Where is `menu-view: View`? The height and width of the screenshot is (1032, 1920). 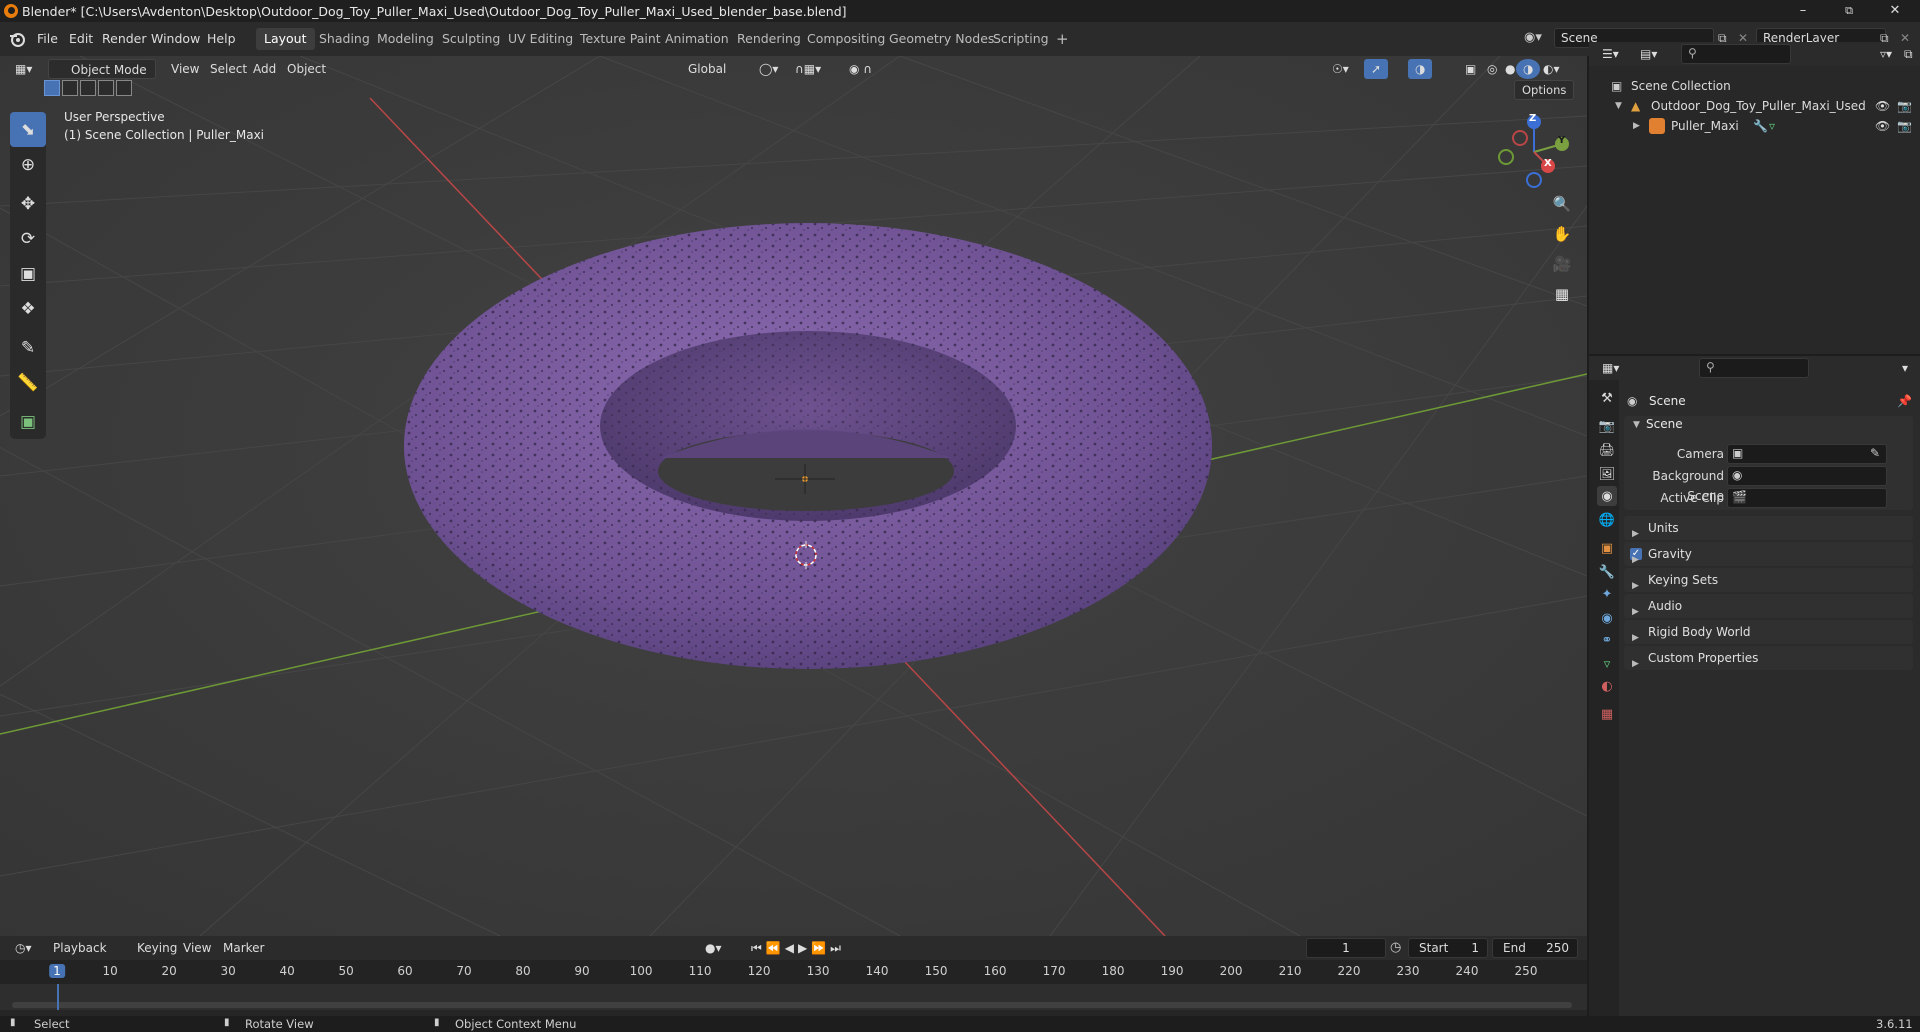
menu-view: View is located at coordinates (185, 69).